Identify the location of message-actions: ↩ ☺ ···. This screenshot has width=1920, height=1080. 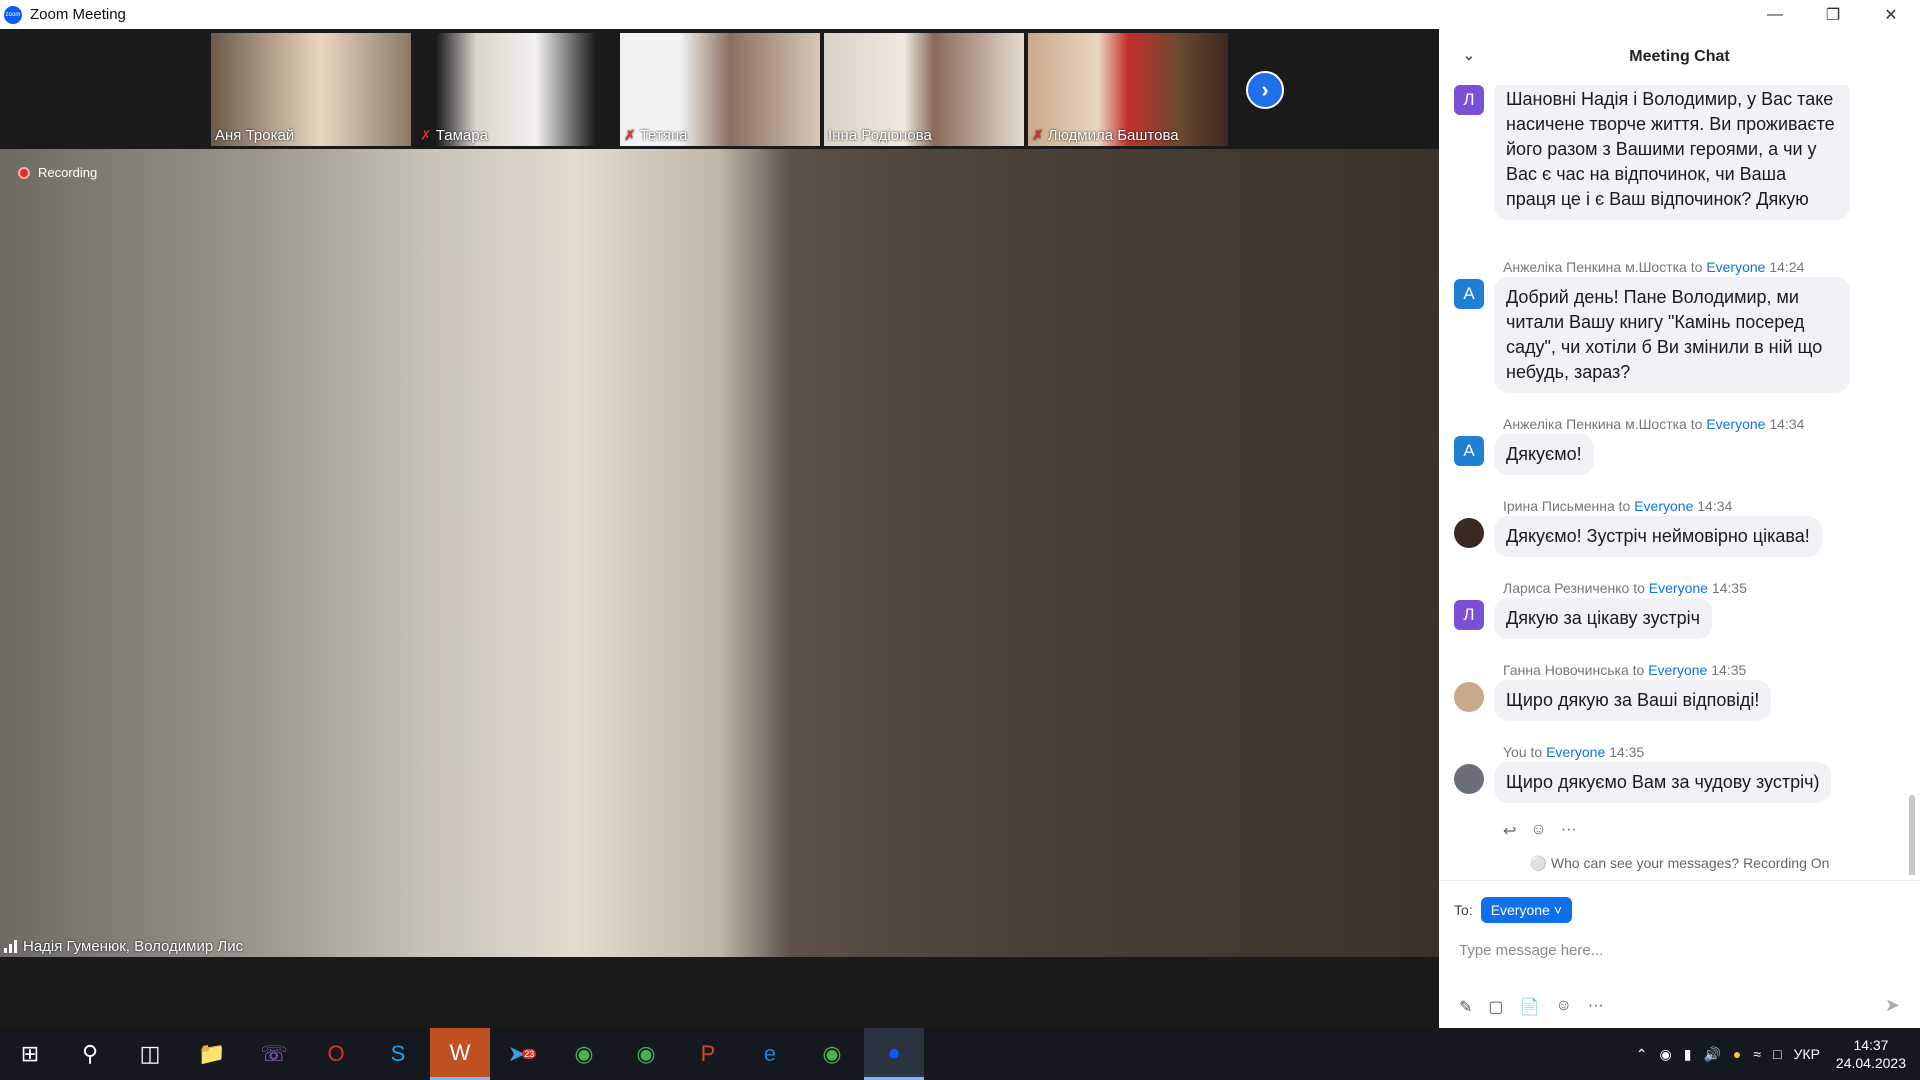
(1540, 831).